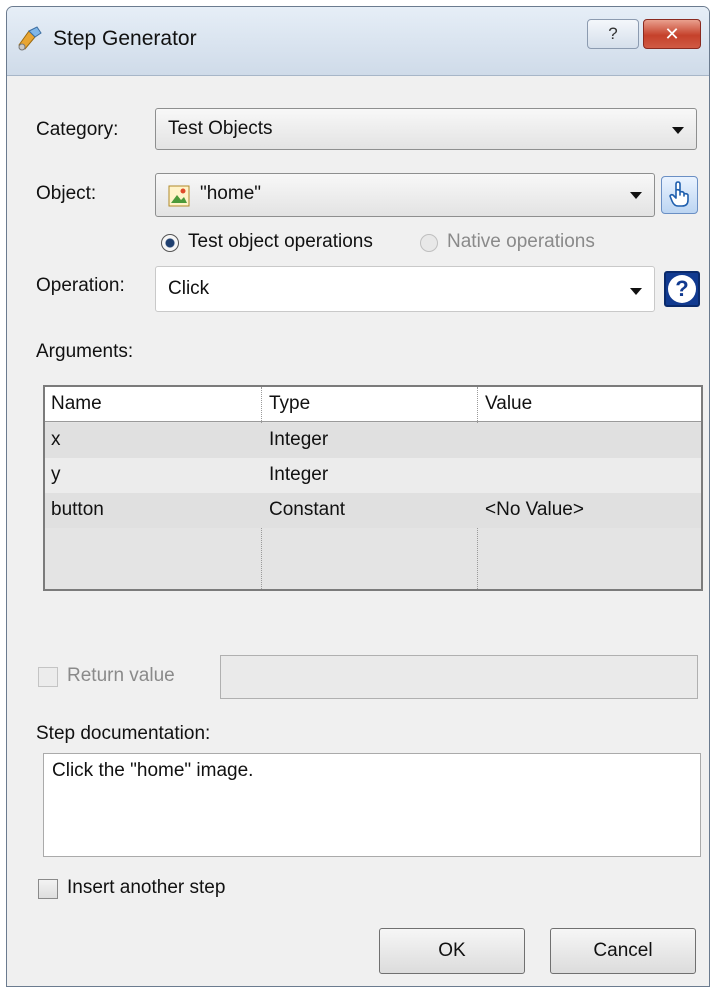  Describe the element at coordinates (280, 241) in the screenshot. I see `radio-test-object-operations-label: Test object operations` at that location.